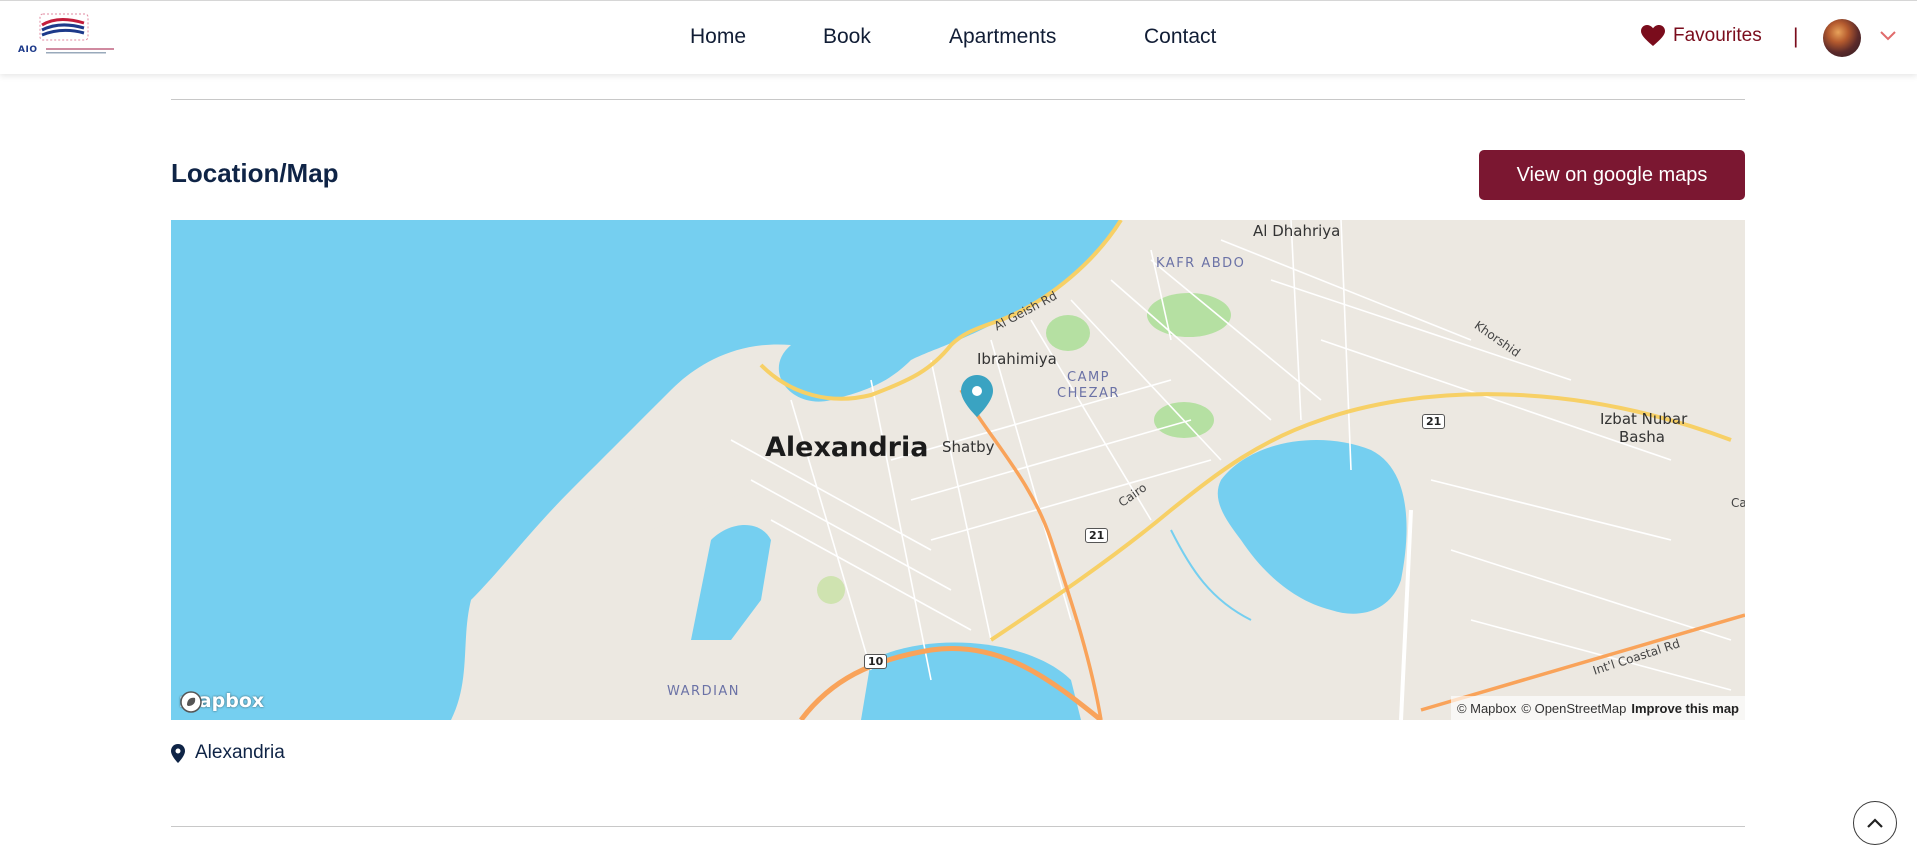 The height and width of the screenshot is (866, 1917). I want to click on address-text: Alexandria, so click(240, 752).